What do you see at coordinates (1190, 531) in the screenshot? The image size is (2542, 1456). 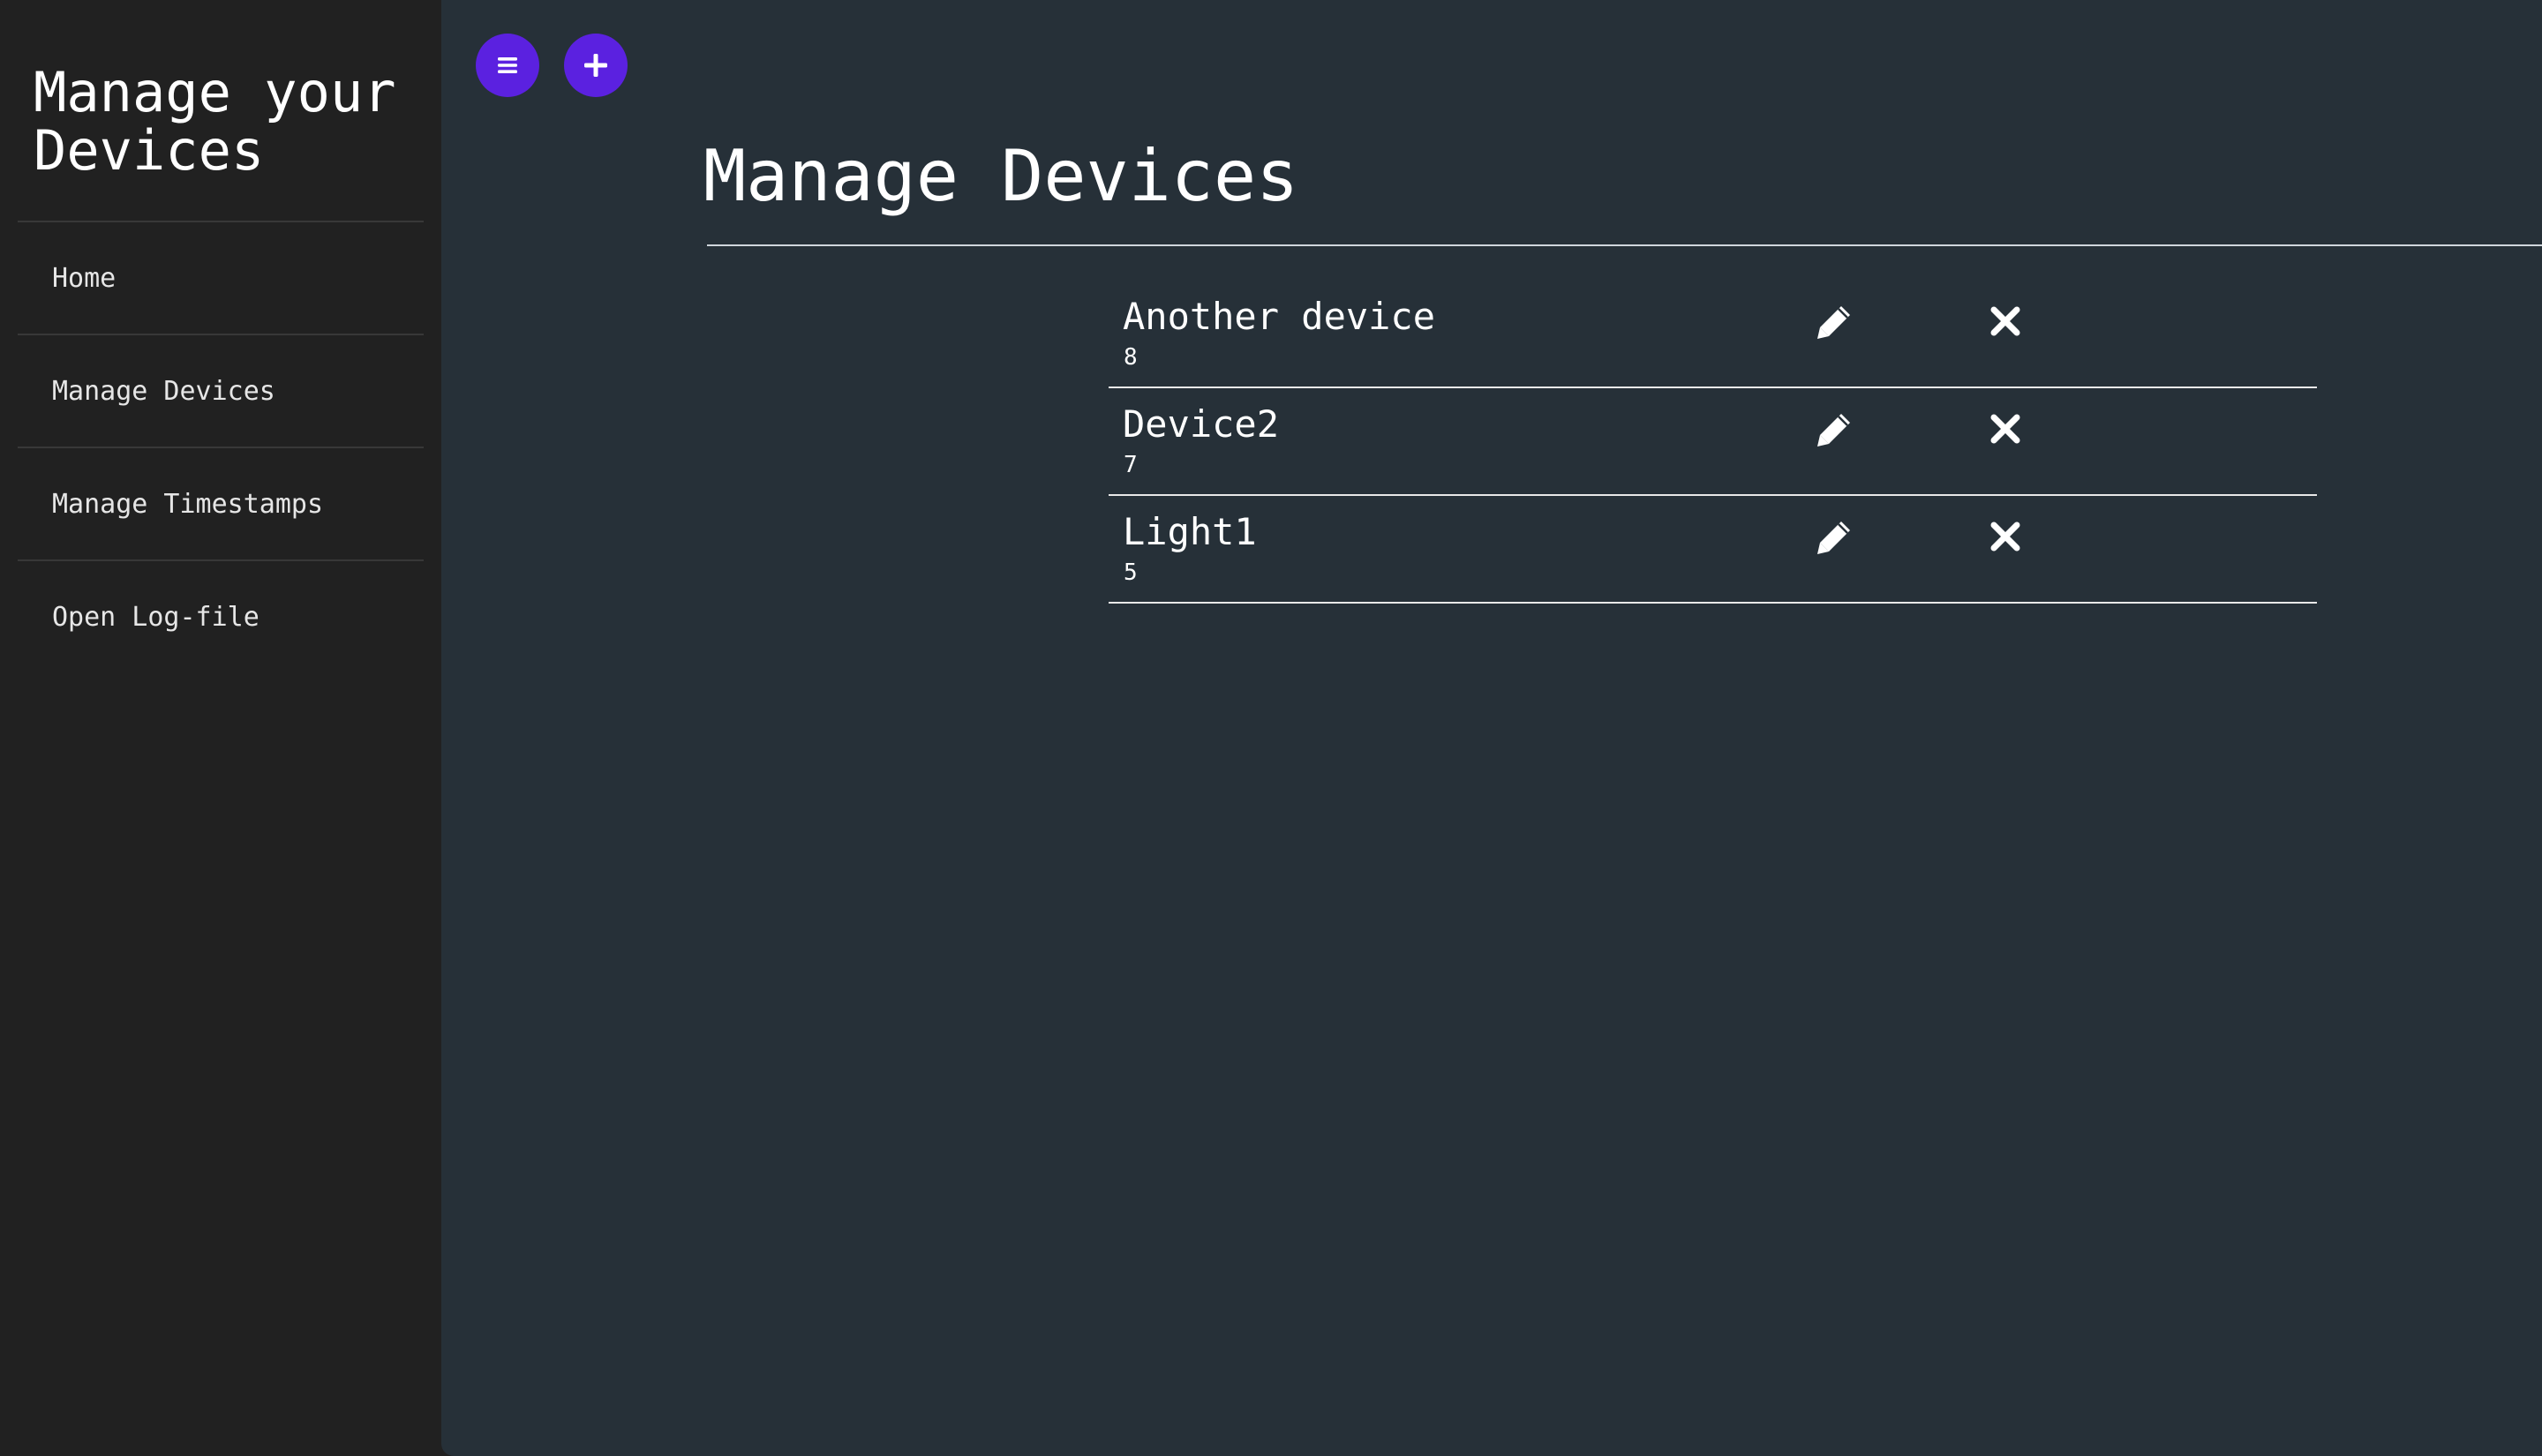 I see `device-name: Light1` at bounding box center [1190, 531].